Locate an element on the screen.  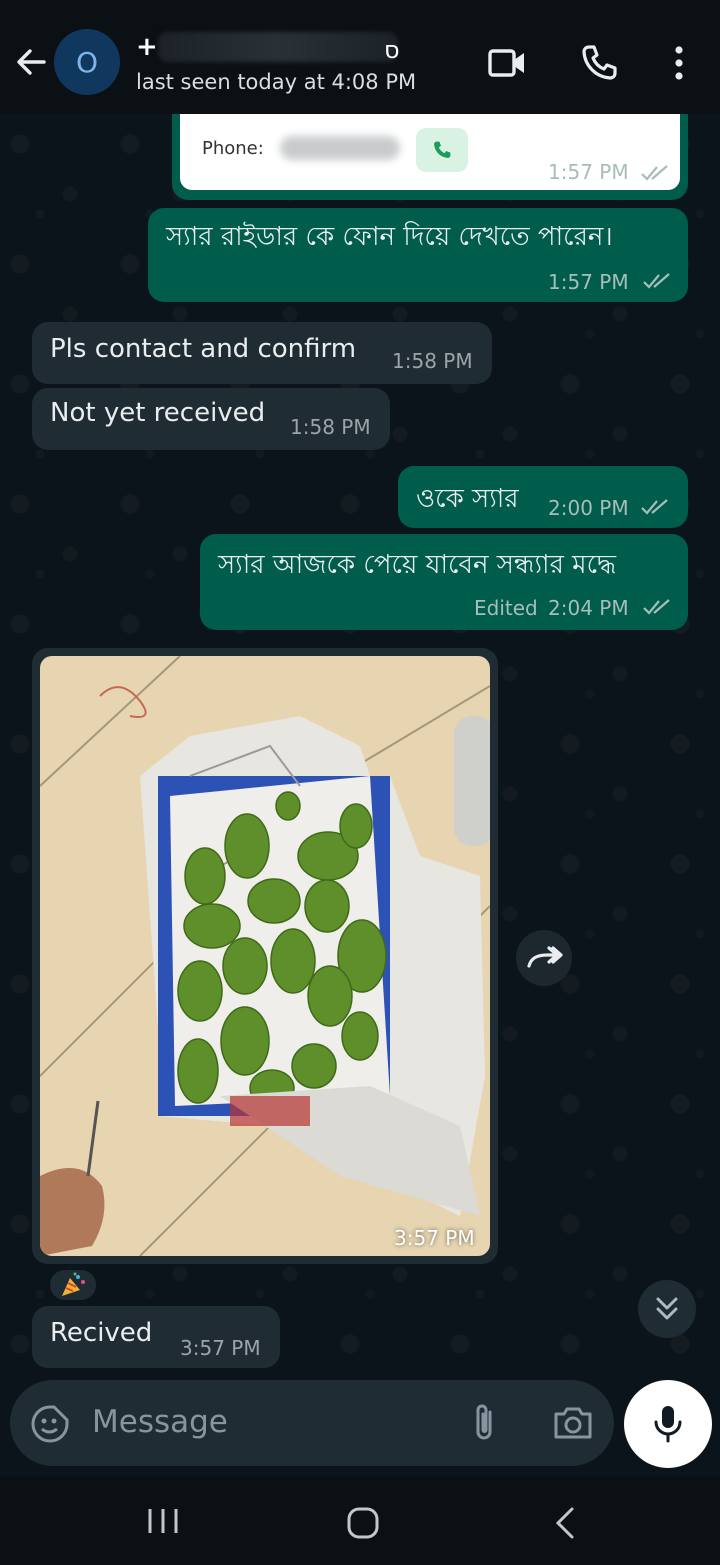
nav-recents-icon is located at coordinates (163, 1521).